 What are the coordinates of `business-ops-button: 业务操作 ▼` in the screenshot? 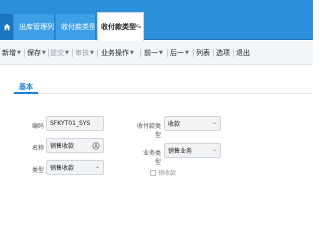 It's located at (117, 53).